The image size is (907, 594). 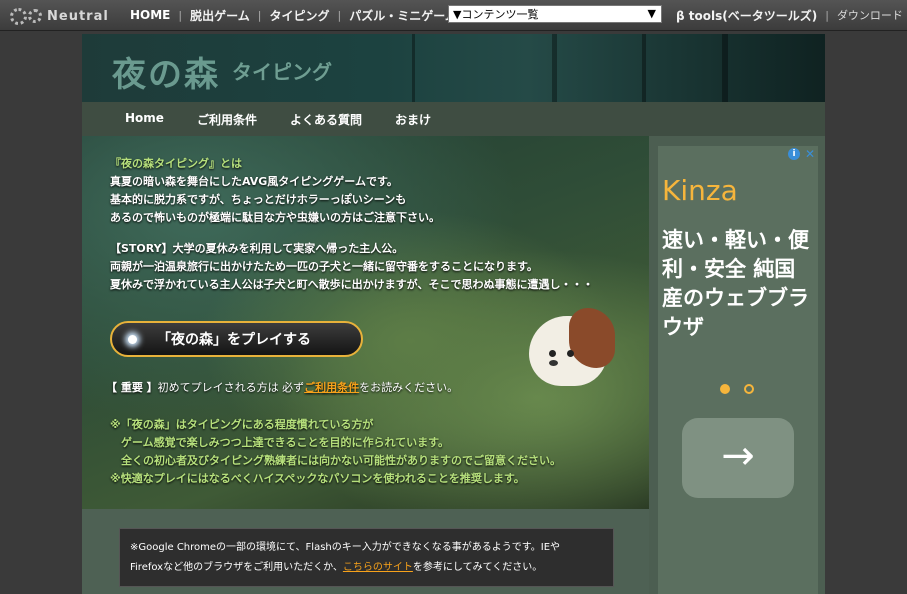 What do you see at coordinates (651, 13) in the screenshot?
I see `dropdown-arrow-icon: ▼` at bounding box center [651, 13].